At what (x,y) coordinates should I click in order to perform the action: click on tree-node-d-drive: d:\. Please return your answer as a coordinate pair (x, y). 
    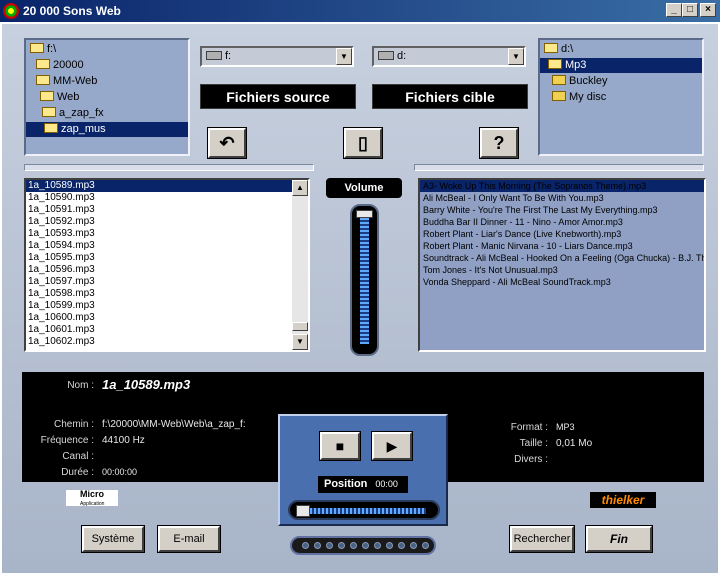
    Looking at the image, I should click on (558, 49).